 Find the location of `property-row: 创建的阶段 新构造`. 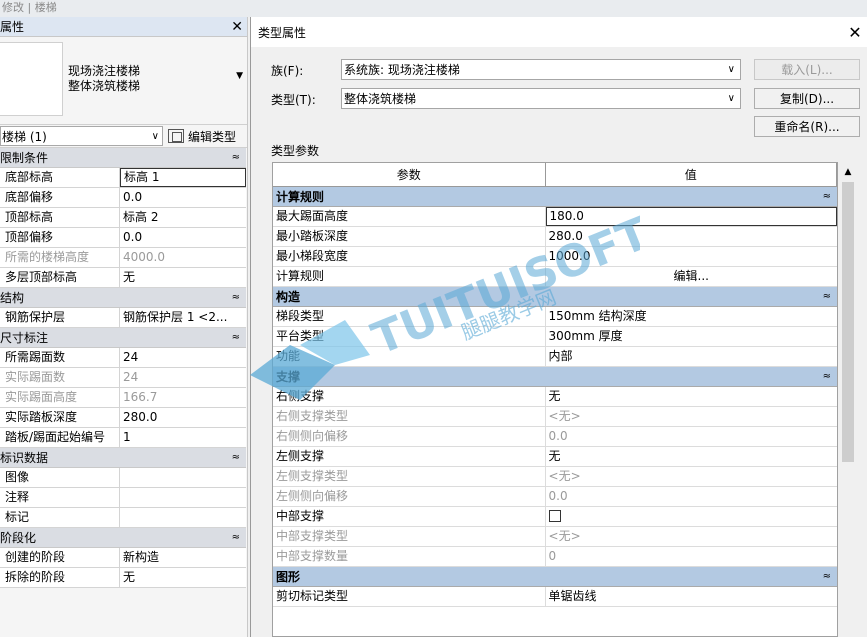

property-row: 创建的阶段 新构造 is located at coordinates (123, 558).